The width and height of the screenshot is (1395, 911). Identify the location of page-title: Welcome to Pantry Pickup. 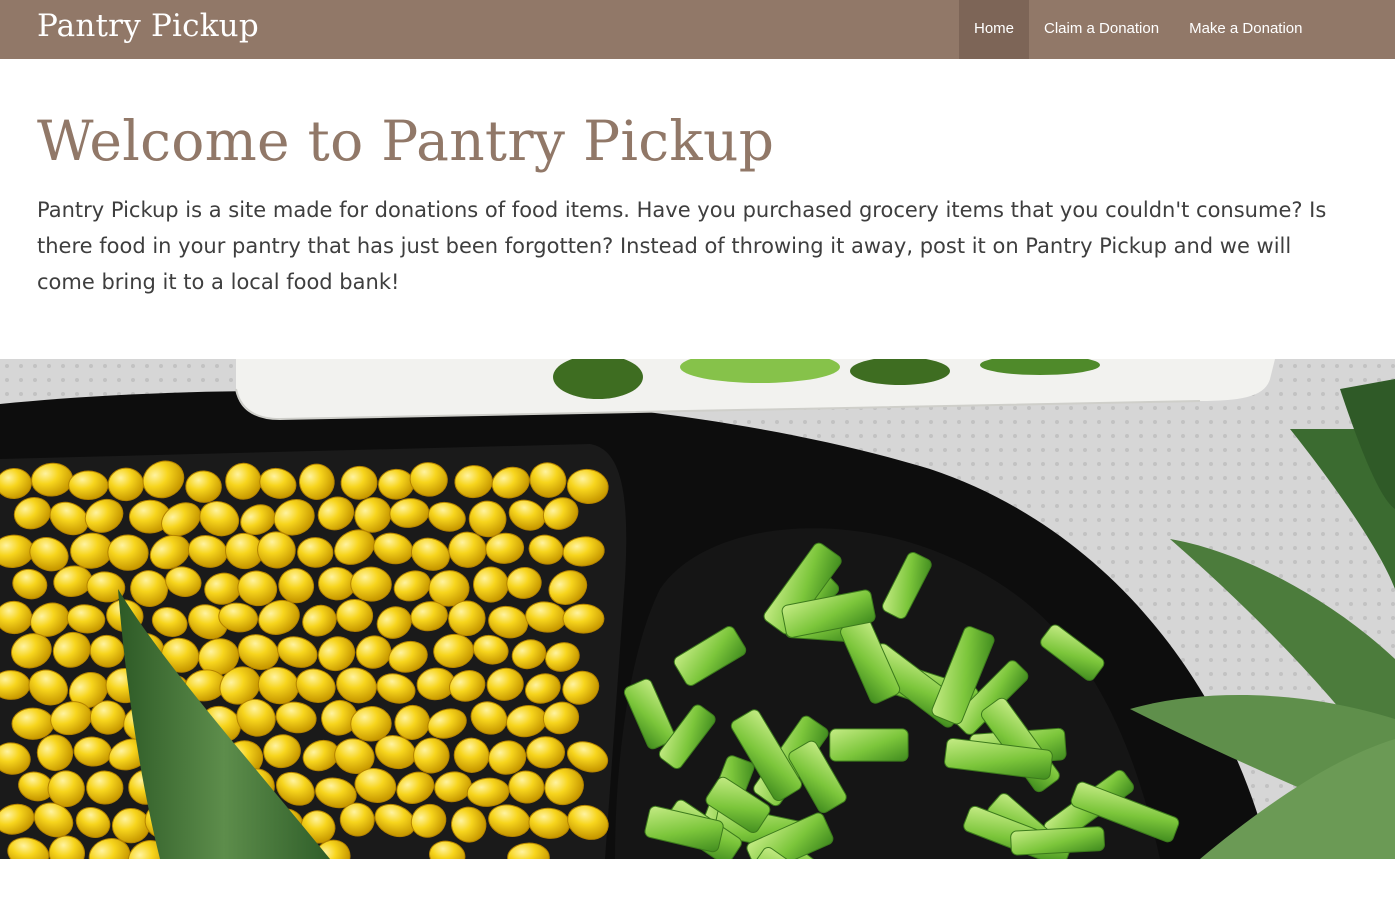
(406, 141).